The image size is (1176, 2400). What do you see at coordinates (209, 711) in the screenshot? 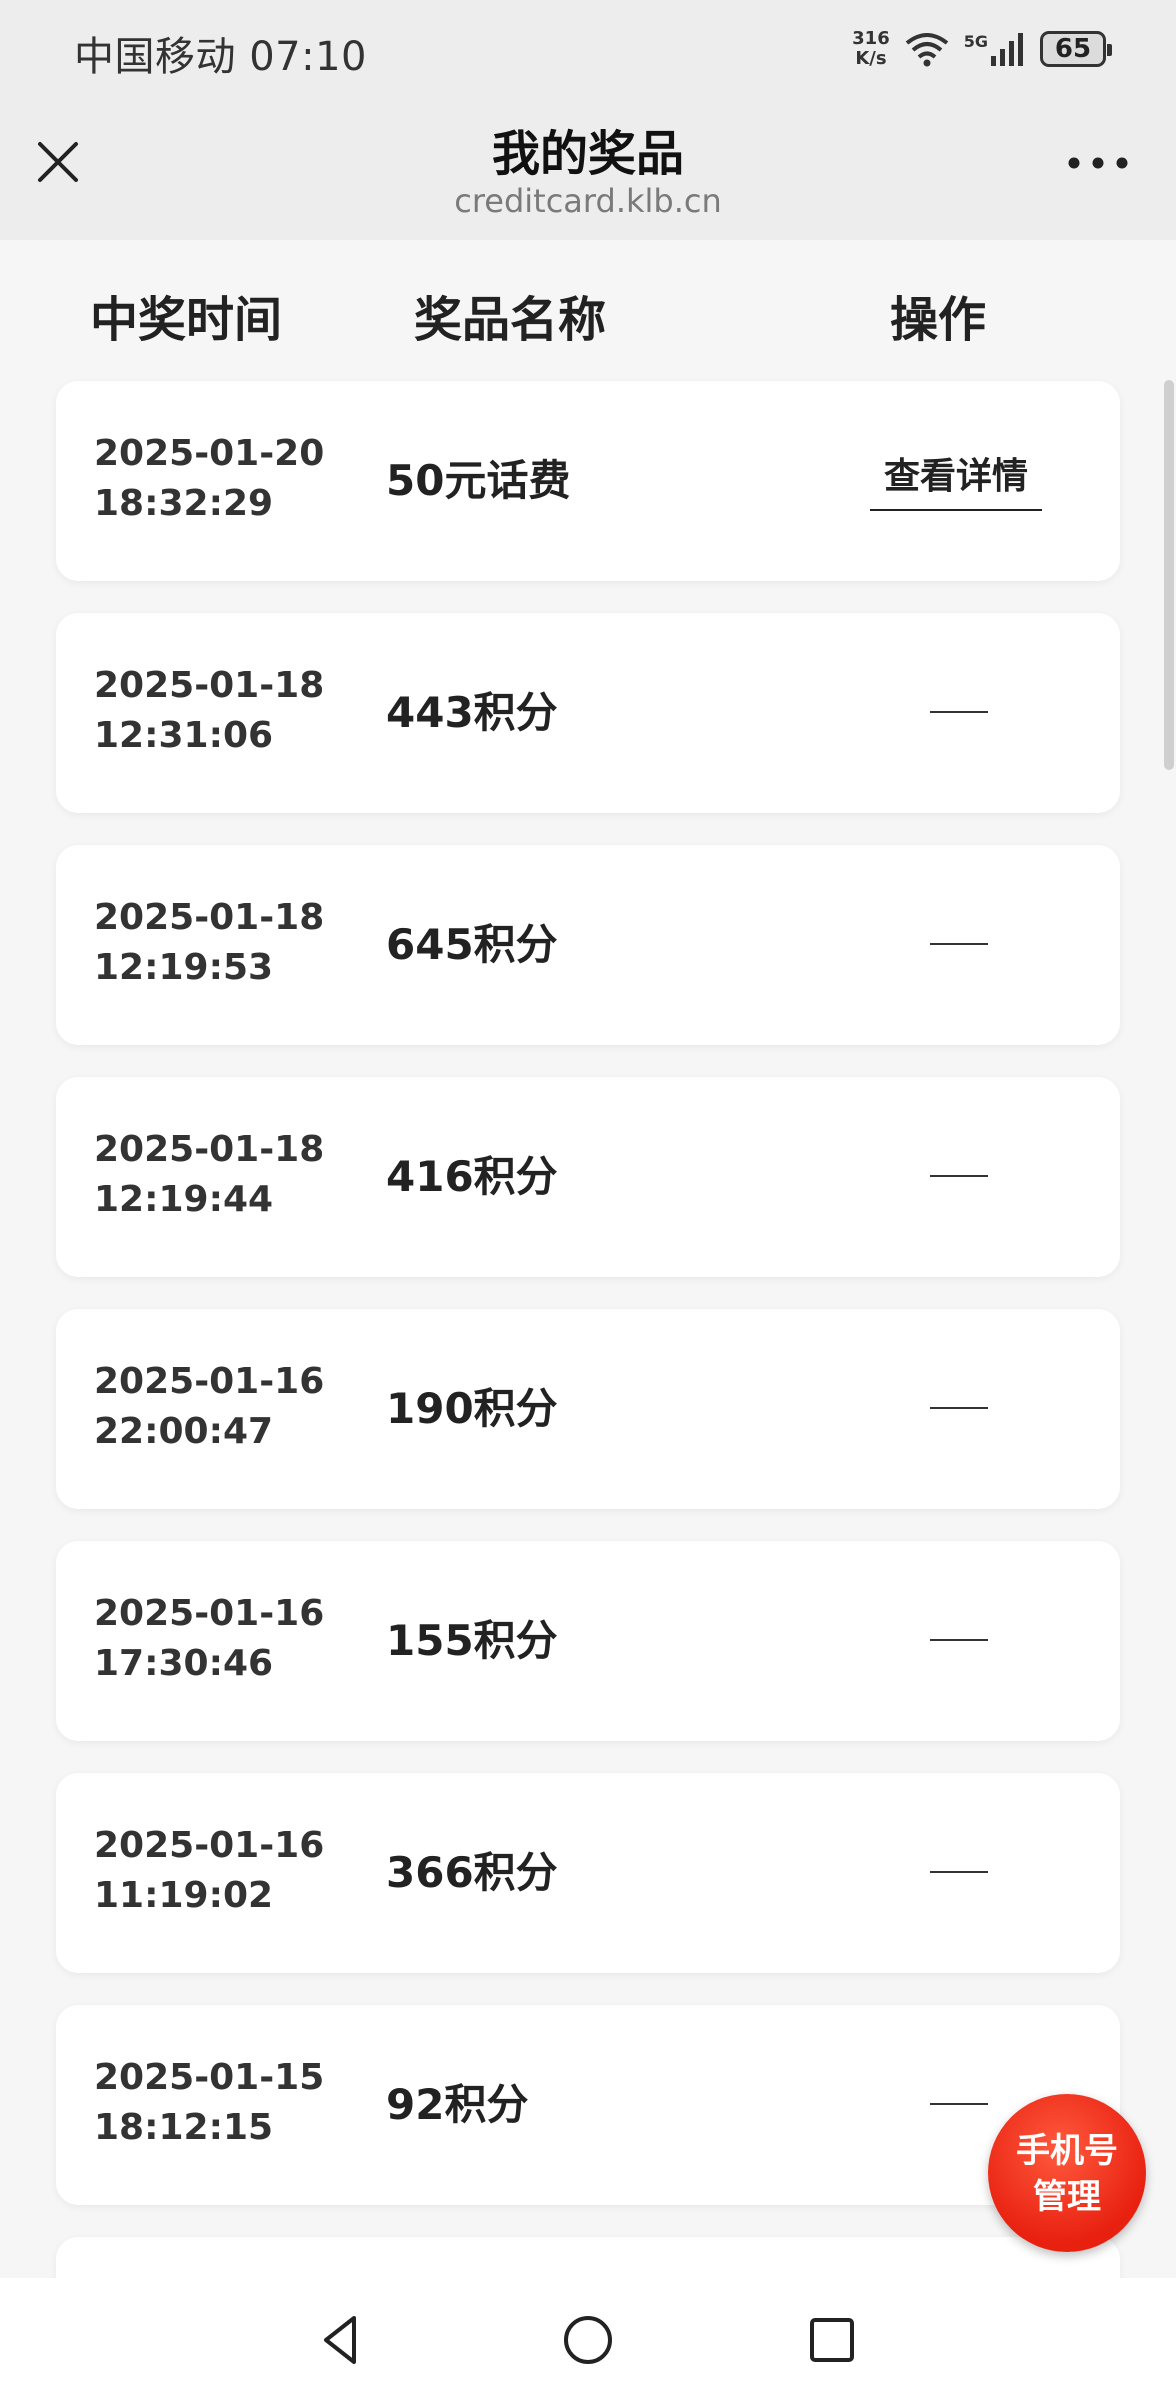
I see `prize-time: 2025-01-18 12:31:06` at bounding box center [209, 711].